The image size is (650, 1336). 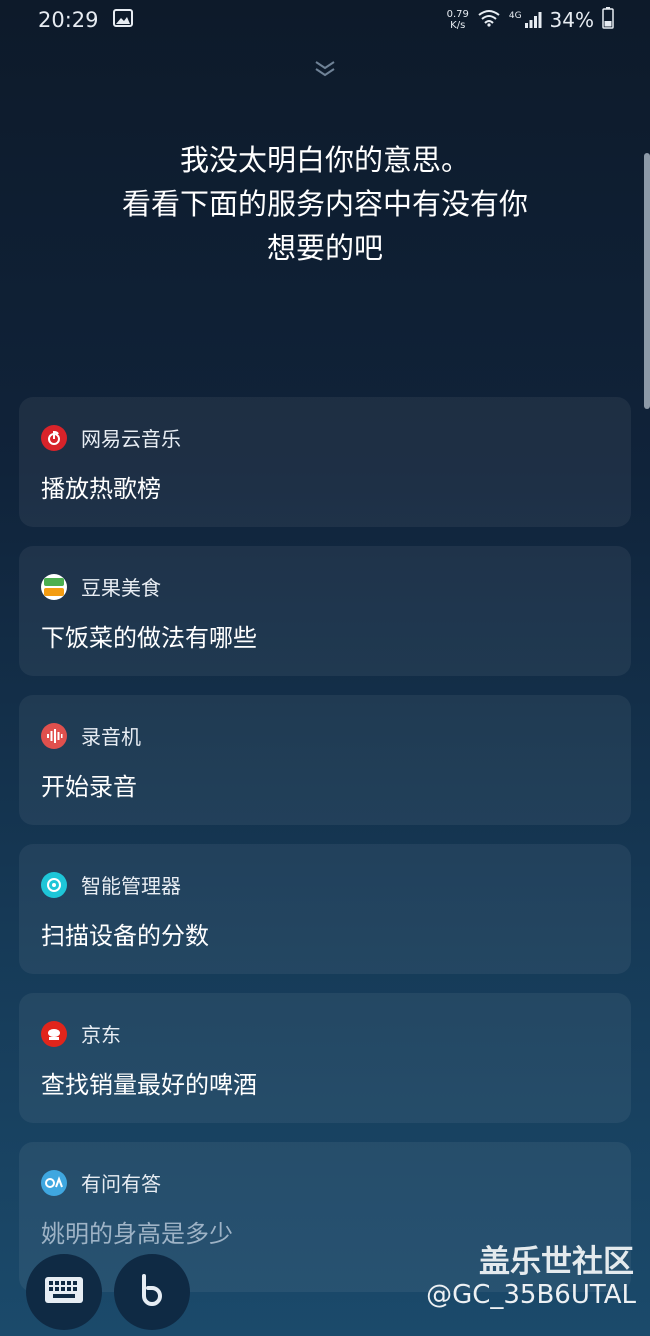 I want to click on assistant-message: 我没太明白你的意思。 看看下面的服务内容中有没有你 想要的吧, so click(x=325, y=204).